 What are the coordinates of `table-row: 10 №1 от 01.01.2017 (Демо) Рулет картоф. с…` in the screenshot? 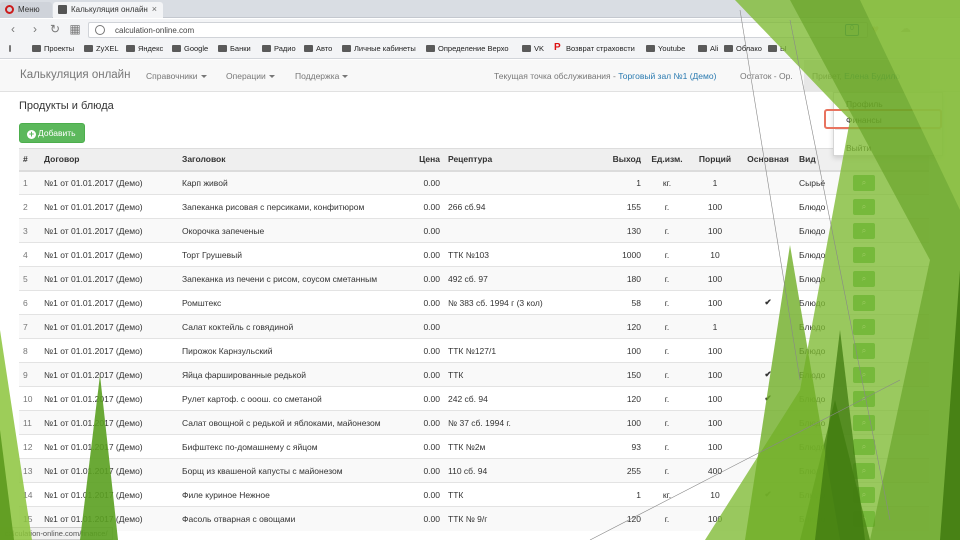 It's located at (474, 398).